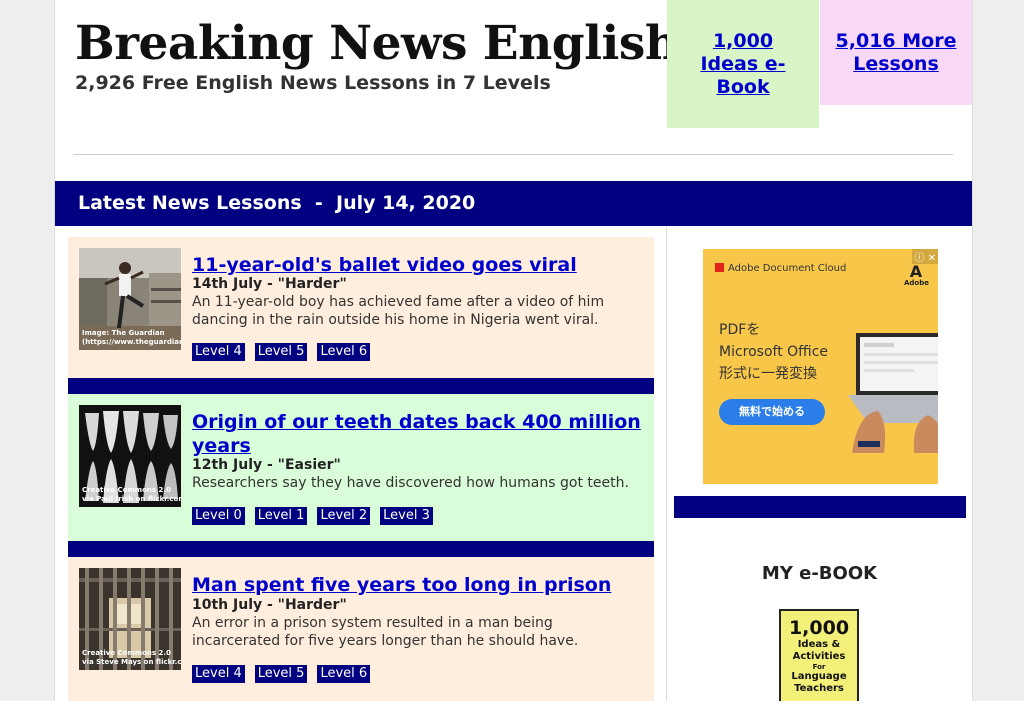 The image size is (1024, 701). Describe the element at coordinates (719, 267) in the screenshot. I see `adobe-doc-cloud-icon` at that location.